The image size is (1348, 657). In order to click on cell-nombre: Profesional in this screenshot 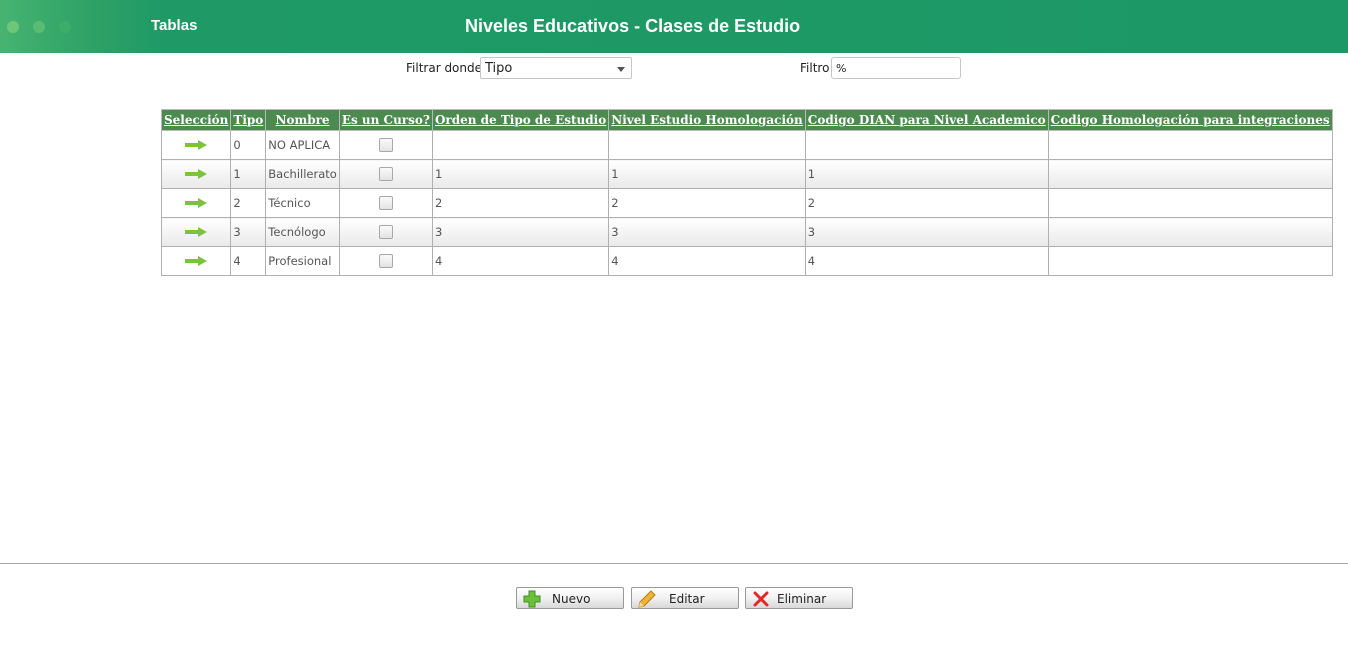, I will do `click(302, 261)`.